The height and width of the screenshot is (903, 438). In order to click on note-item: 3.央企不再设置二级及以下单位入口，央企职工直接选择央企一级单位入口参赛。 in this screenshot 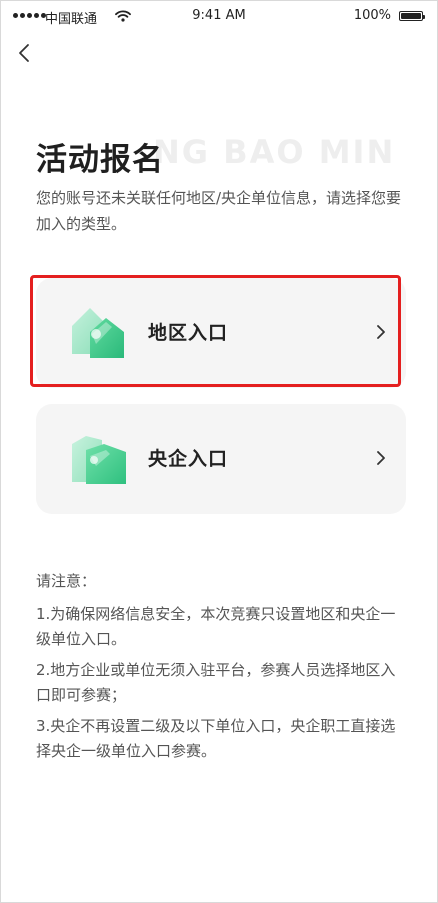, I will do `click(216, 738)`.